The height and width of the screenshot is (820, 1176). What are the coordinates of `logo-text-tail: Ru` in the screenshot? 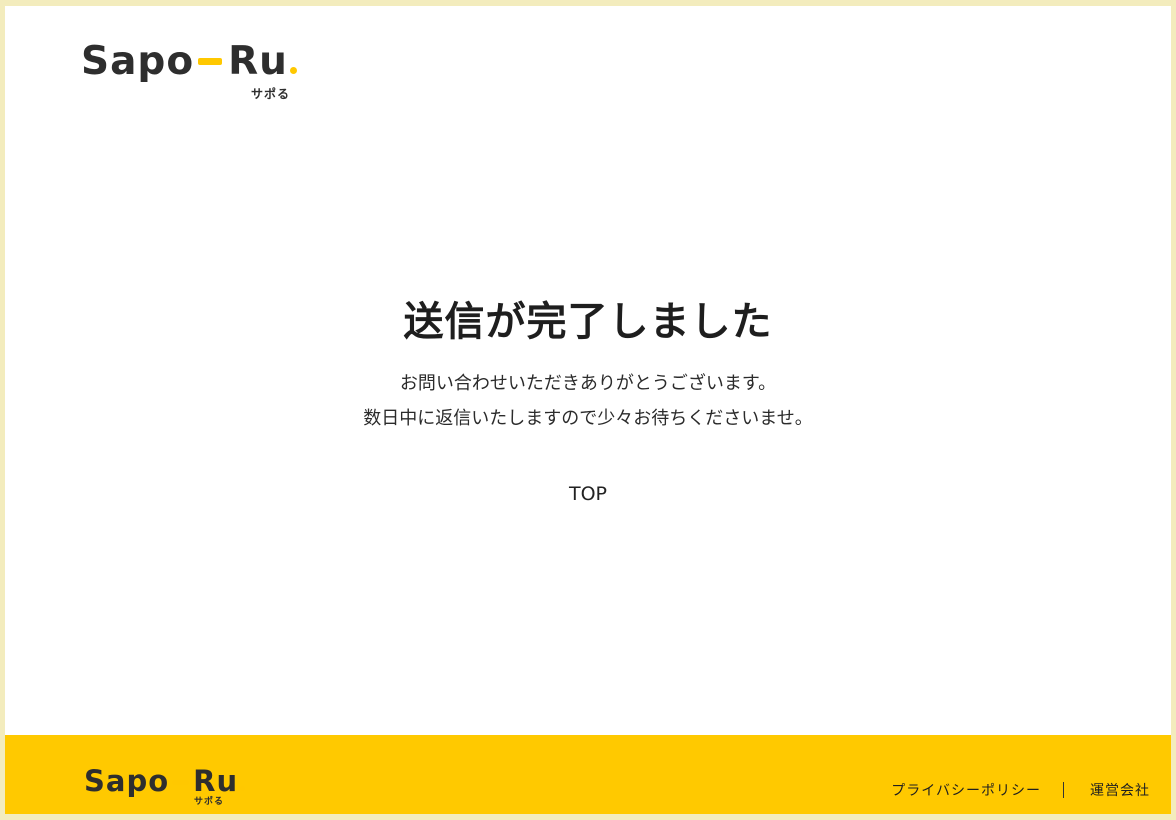 It's located at (258, 61).